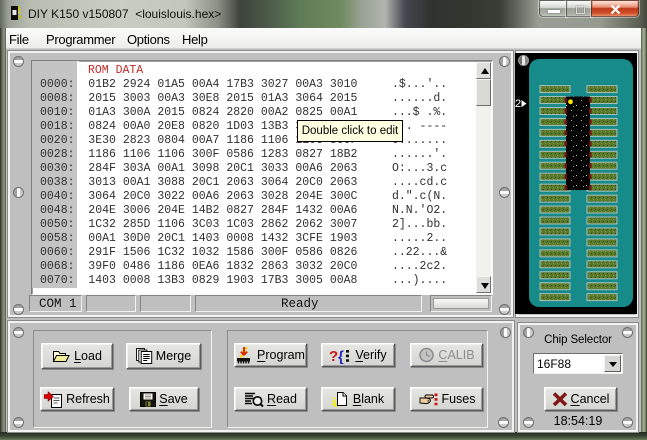  I want to click on svg-text: 2, so click(518, 104).